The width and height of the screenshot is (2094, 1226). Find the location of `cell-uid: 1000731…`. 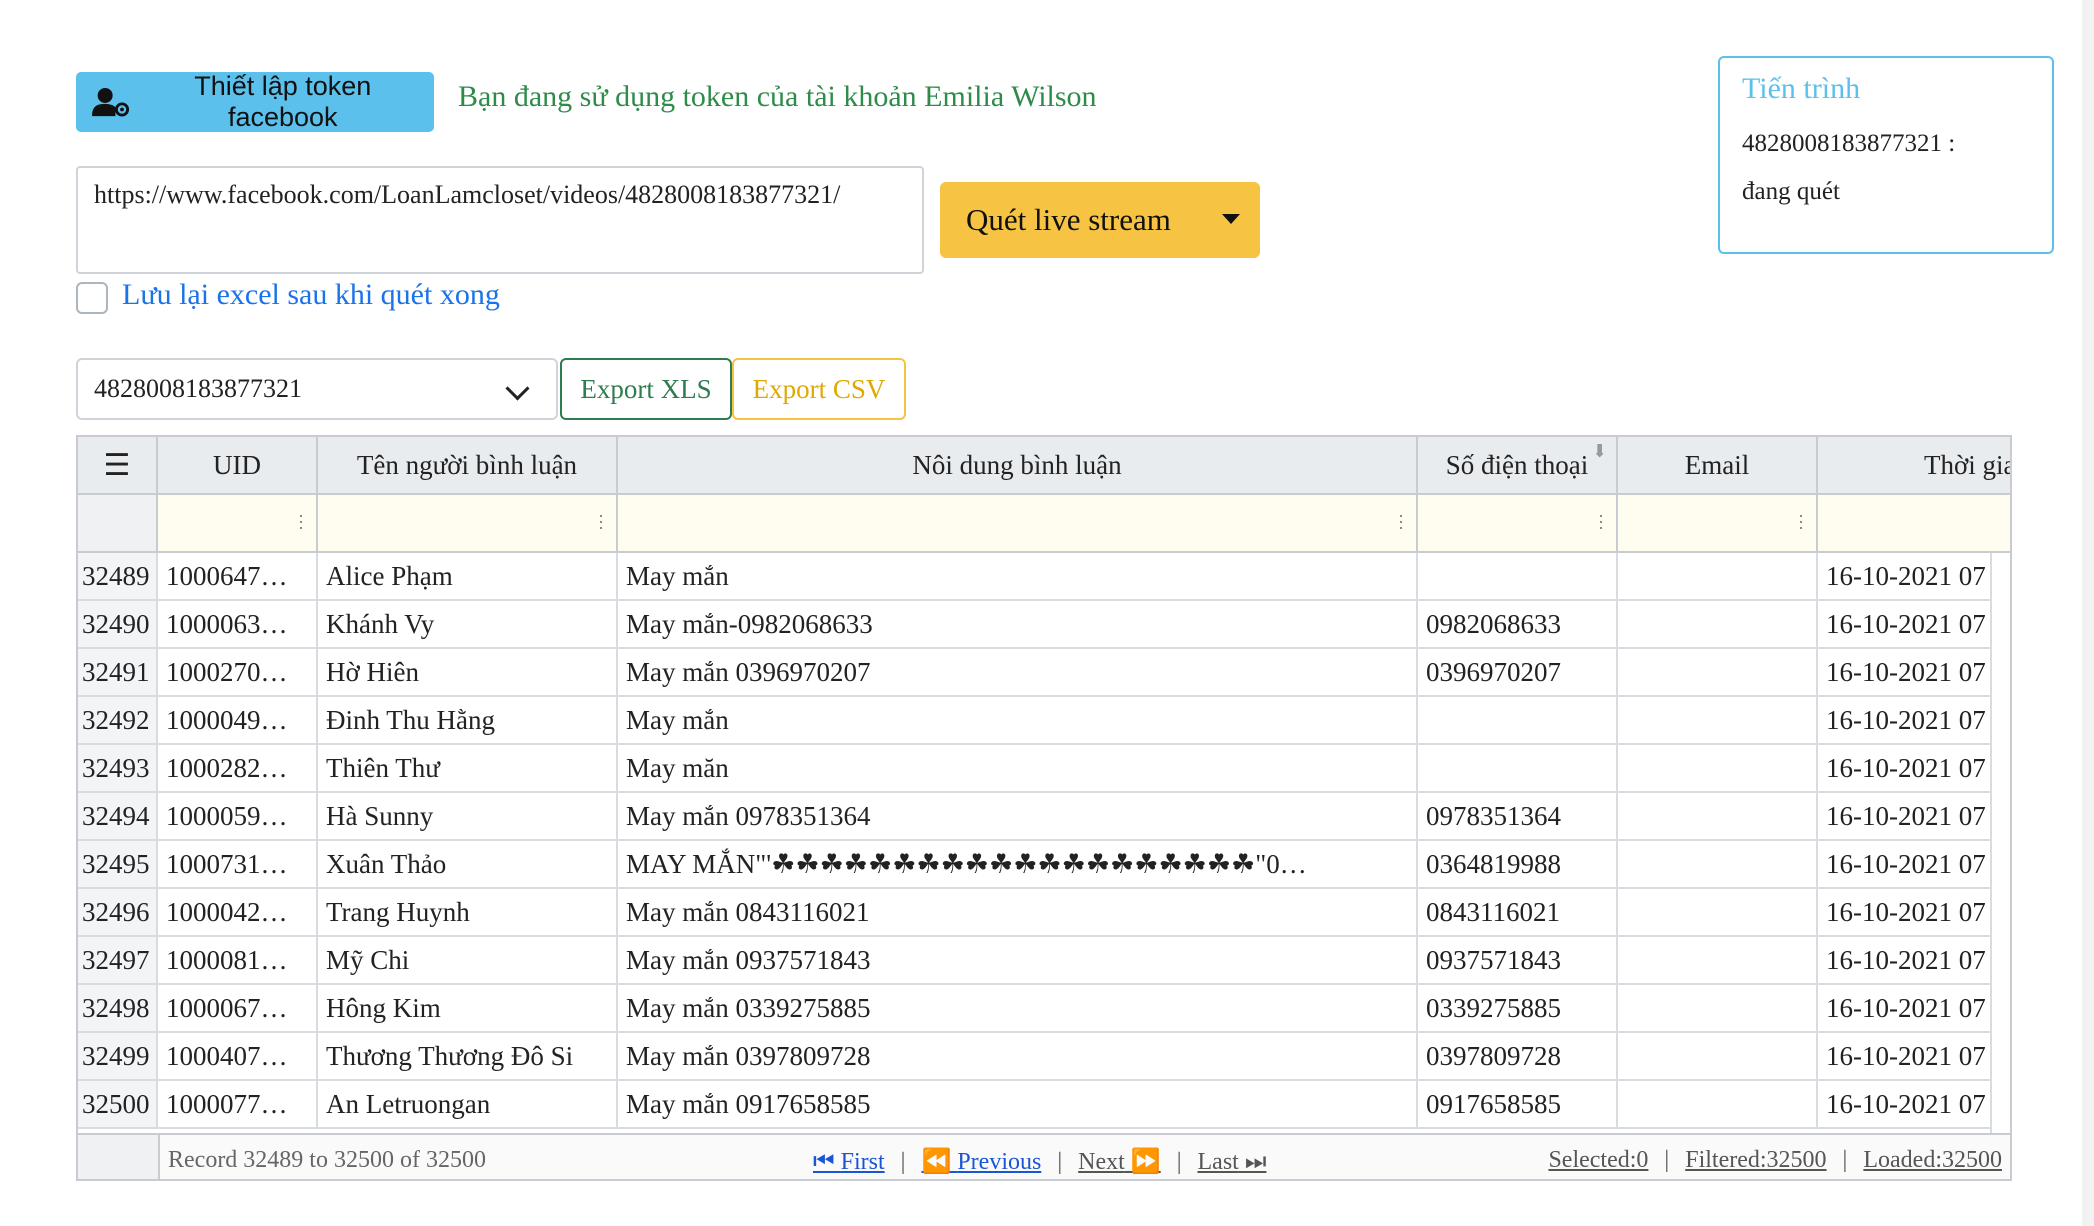

cell-uid: 1000731… is located at coordinates (238, 865).